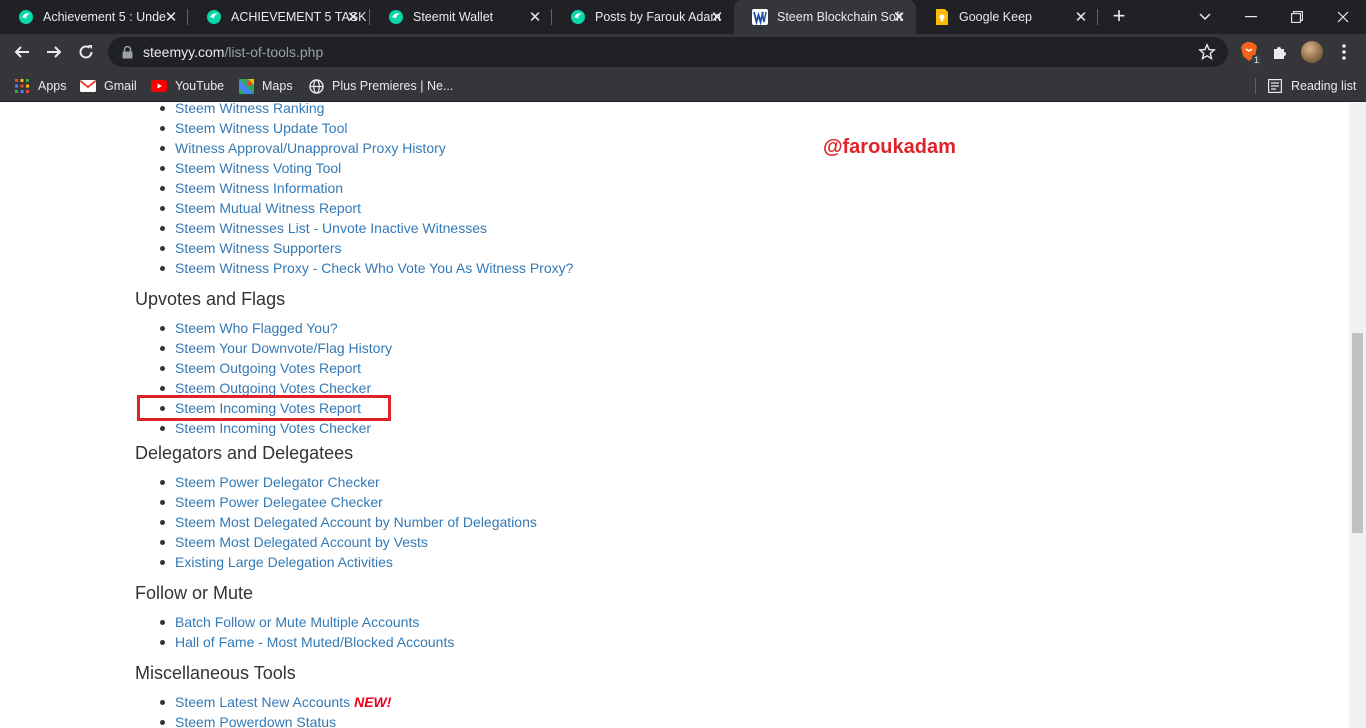 The image size is (1366, 728). Describe the element at coordinates (127, 52) in the screenshot. I see `lock-icon` at that location.